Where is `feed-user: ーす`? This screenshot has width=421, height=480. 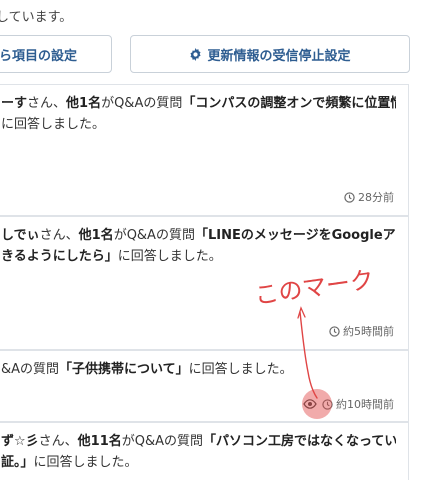 feed-user: ーす is located at coordinates (14, 103).